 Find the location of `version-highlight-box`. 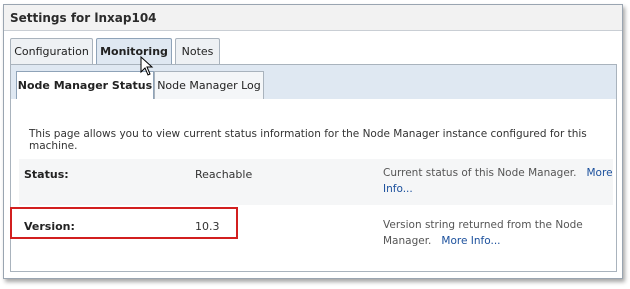

version-highlight-box is located at coordinates (124, 223).